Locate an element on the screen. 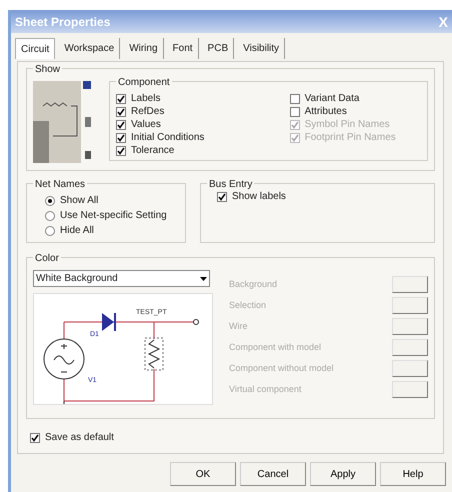  dialog-button: Apply is located at coordinates (343, 474).